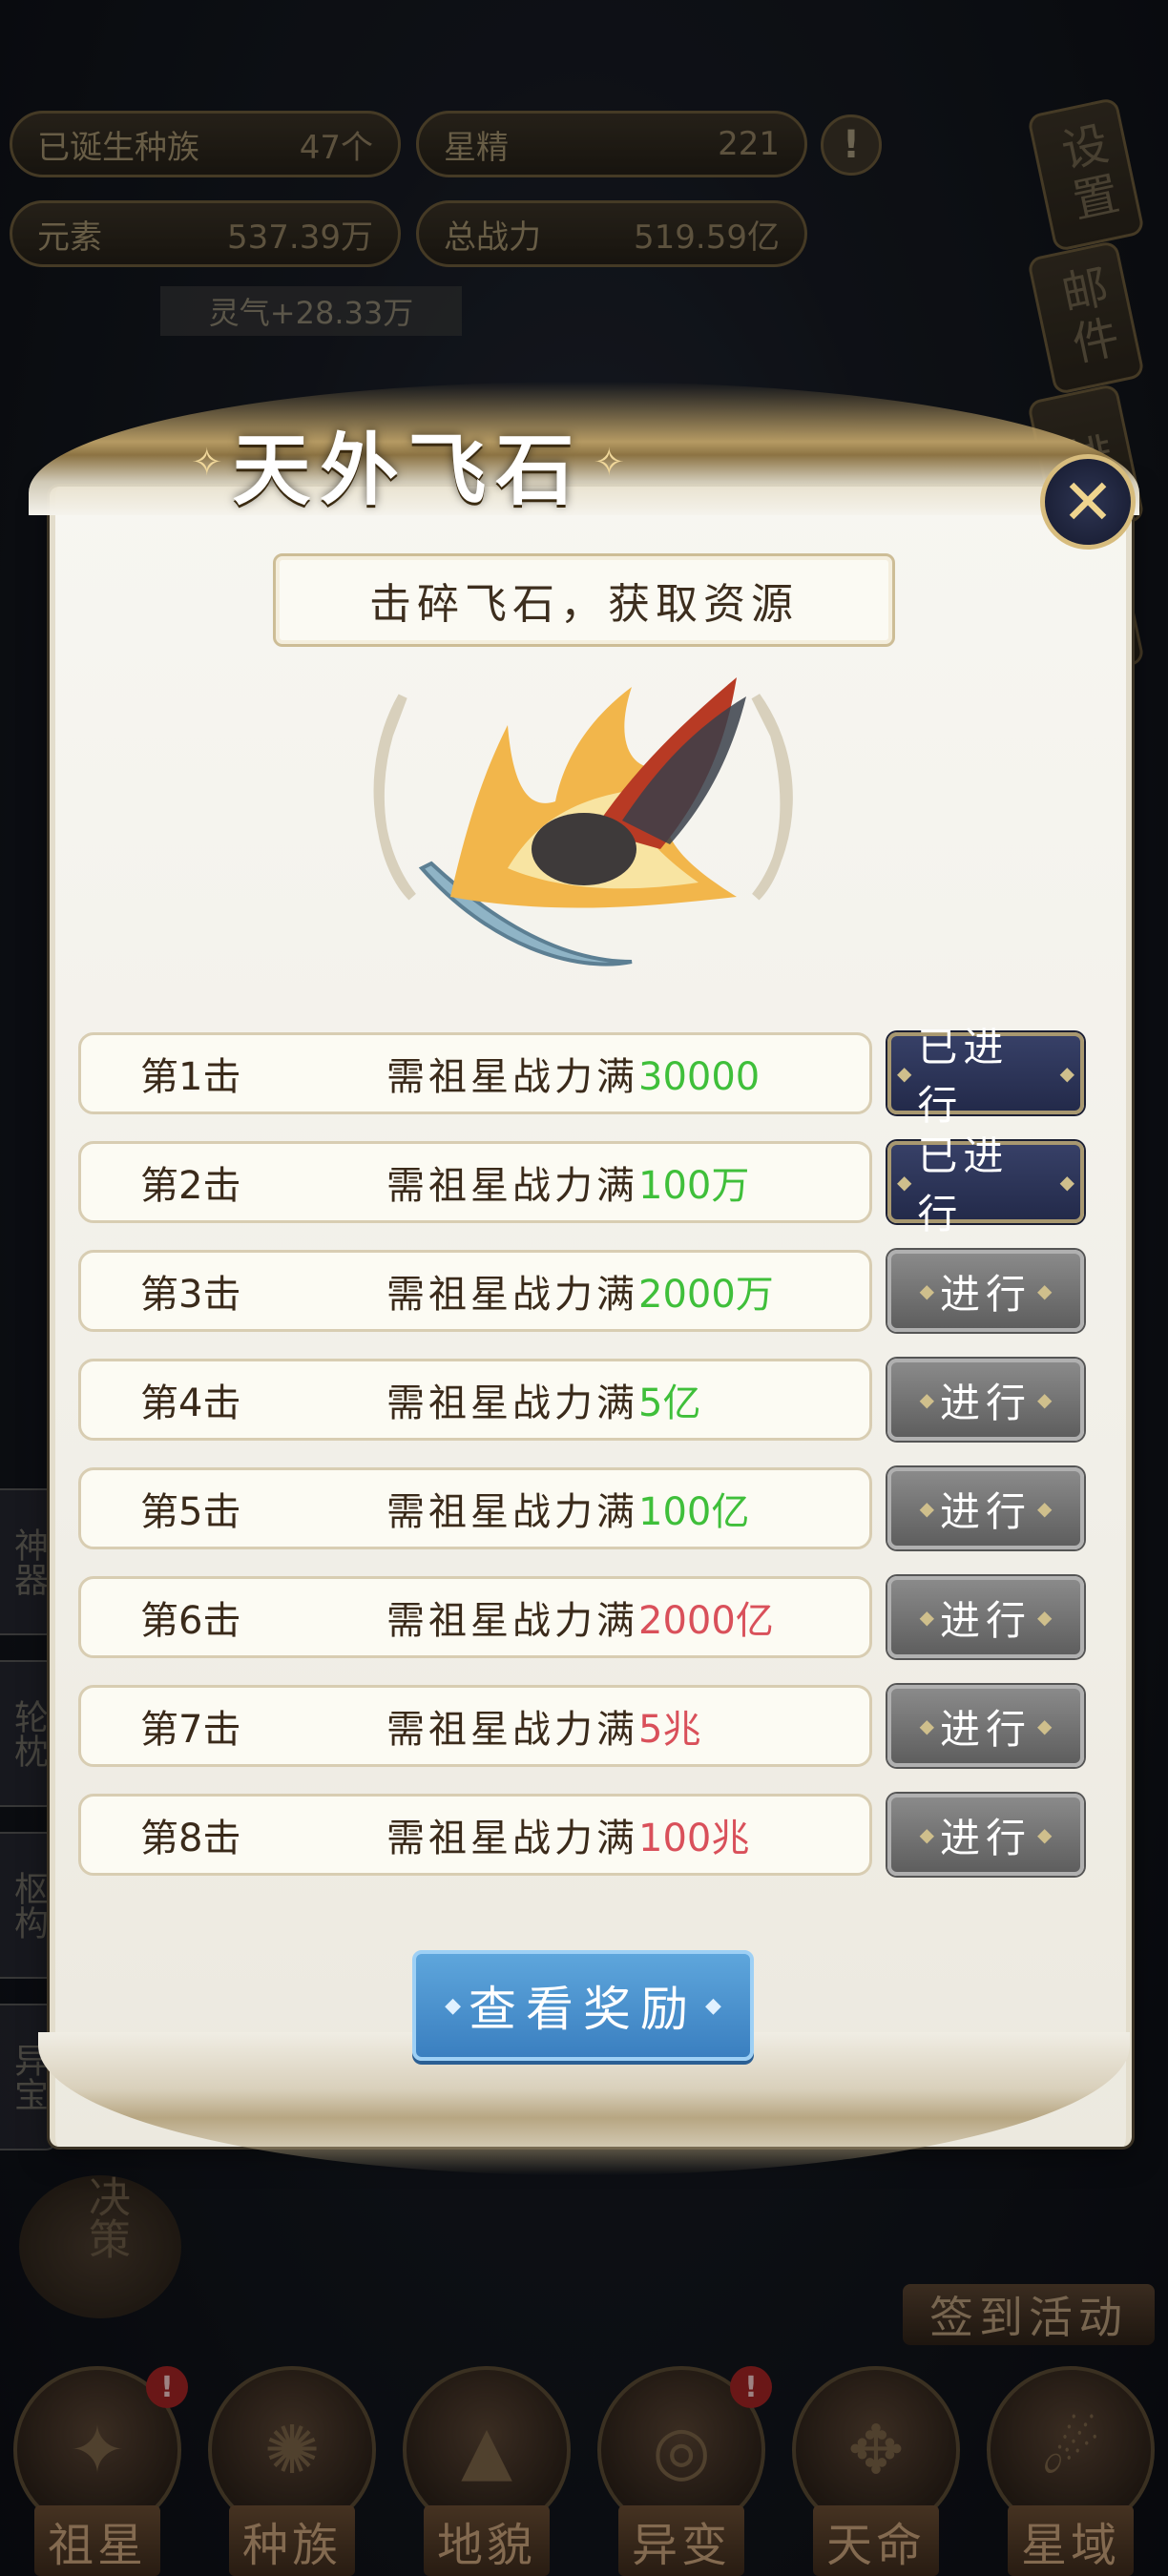  What do you see at coordinates (772, 797) in the screenshot?
I see `smoke-swirl-right` at bounding box center [772, 797].